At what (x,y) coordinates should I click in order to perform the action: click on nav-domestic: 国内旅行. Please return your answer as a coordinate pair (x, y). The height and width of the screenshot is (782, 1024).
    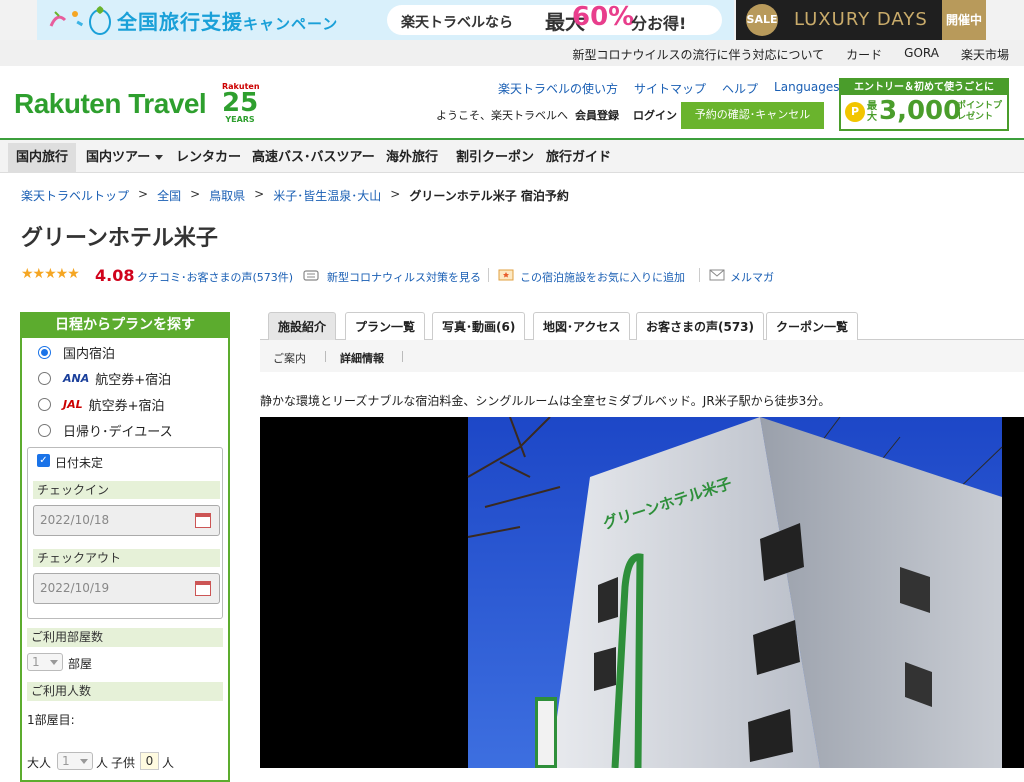
    Looking at the image, I should click on (42, 158).